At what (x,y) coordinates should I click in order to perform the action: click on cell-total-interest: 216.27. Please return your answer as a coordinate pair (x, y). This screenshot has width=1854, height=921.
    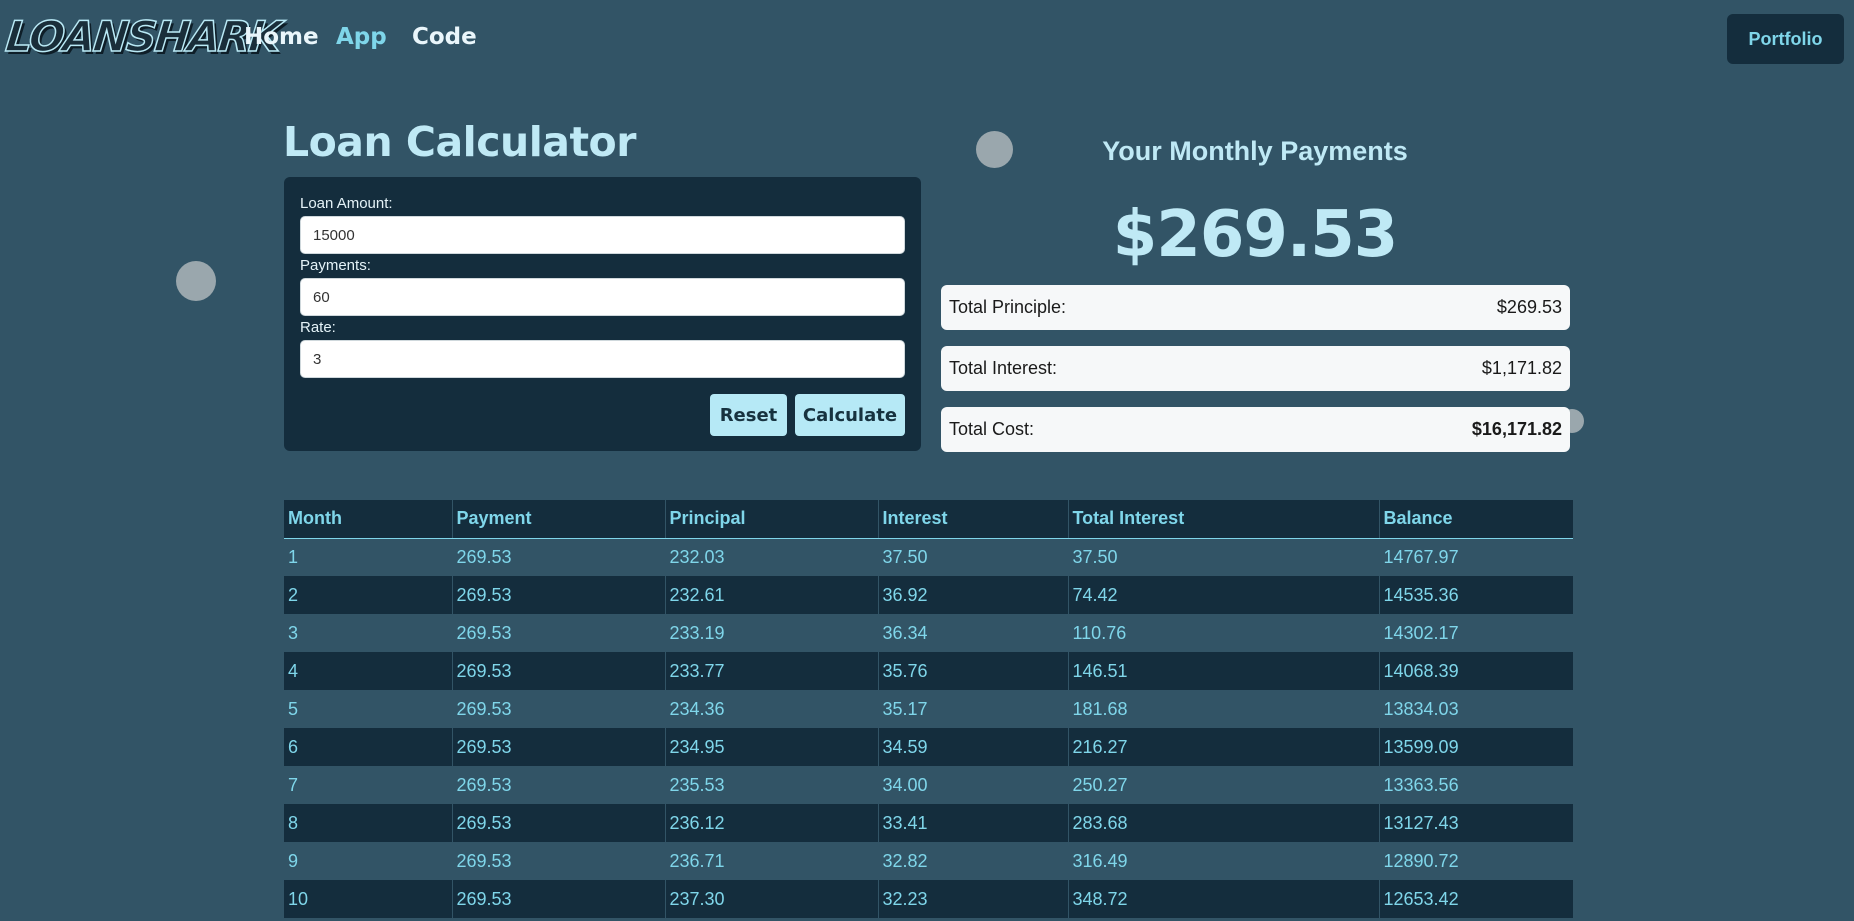
    Looking at the image, I should click on (1223, 747).